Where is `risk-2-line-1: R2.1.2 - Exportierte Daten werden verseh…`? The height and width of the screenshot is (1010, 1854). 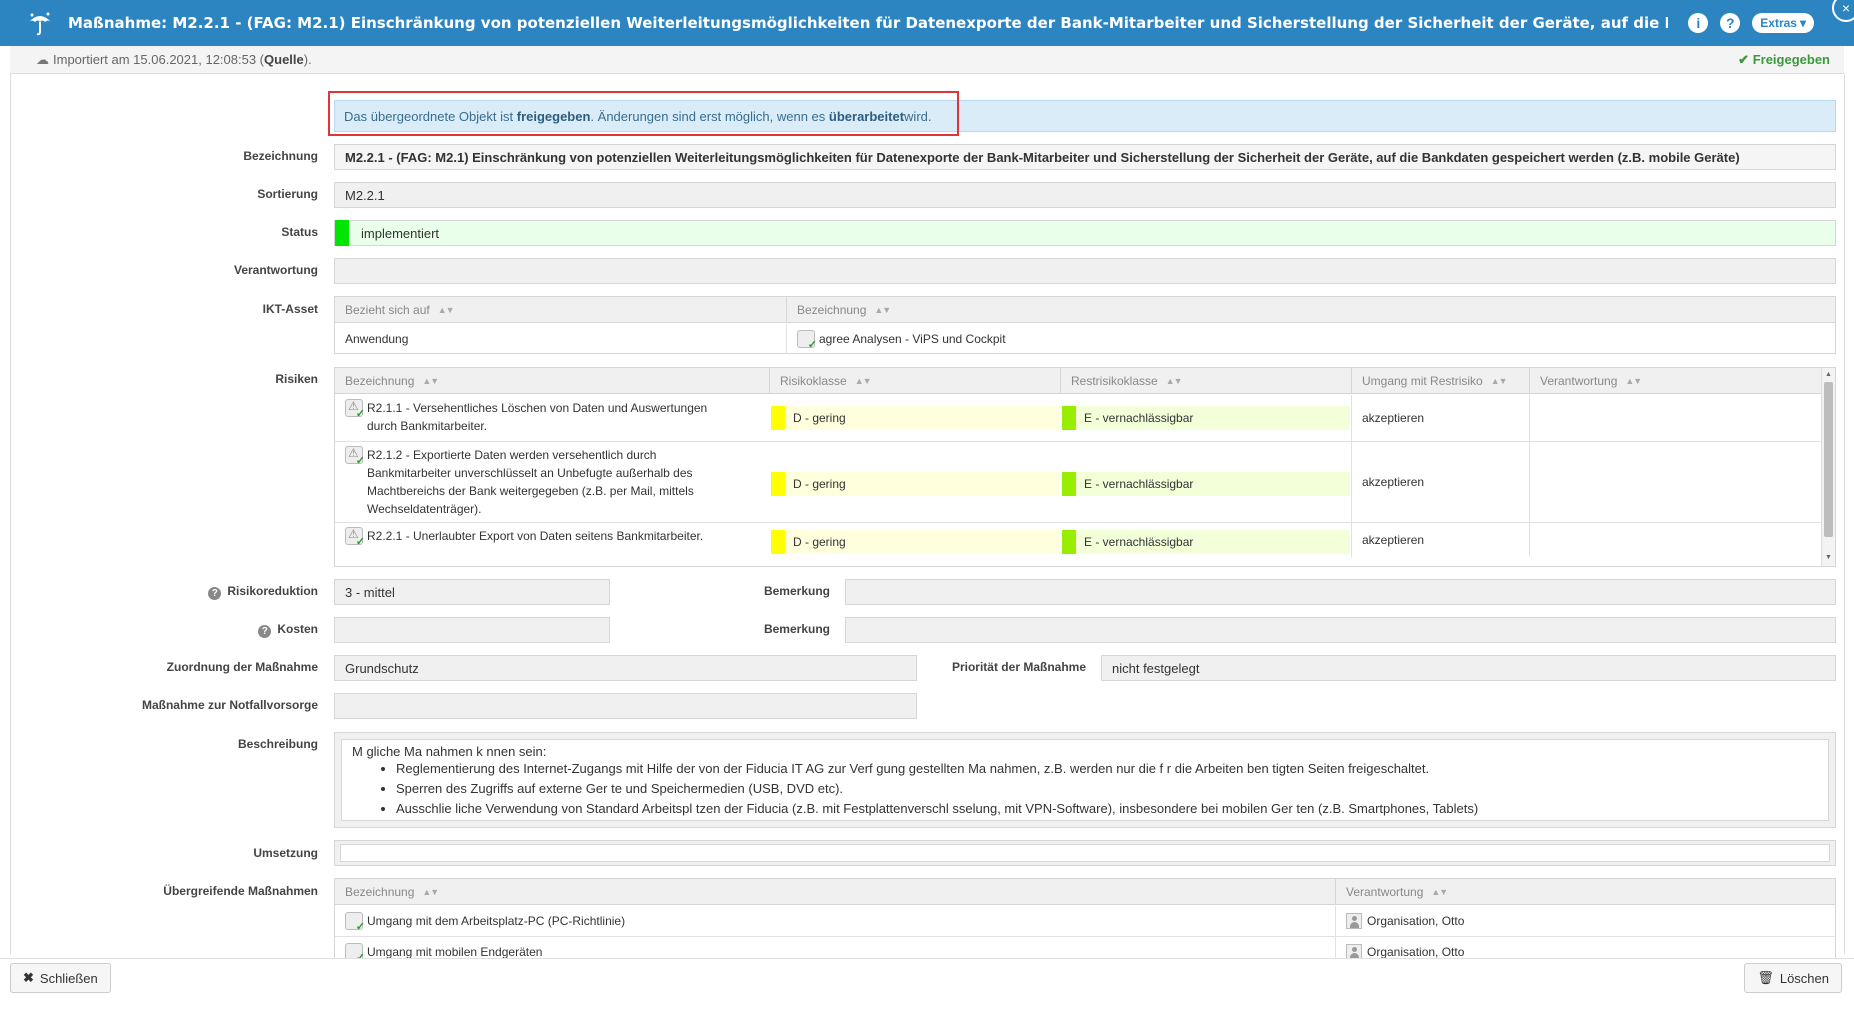
risk-2-line-1: R2.1.2 - Exportierte Daten werden verseh… is located at coordinates (512, 455).